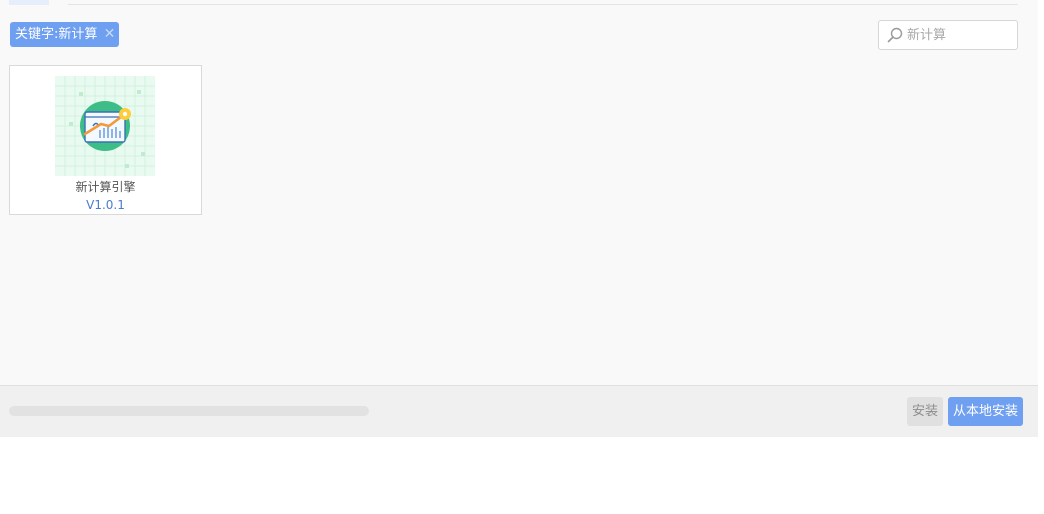 This screenshot has height=514, width=1044. I want to click on search-icon, so click(895, 35).